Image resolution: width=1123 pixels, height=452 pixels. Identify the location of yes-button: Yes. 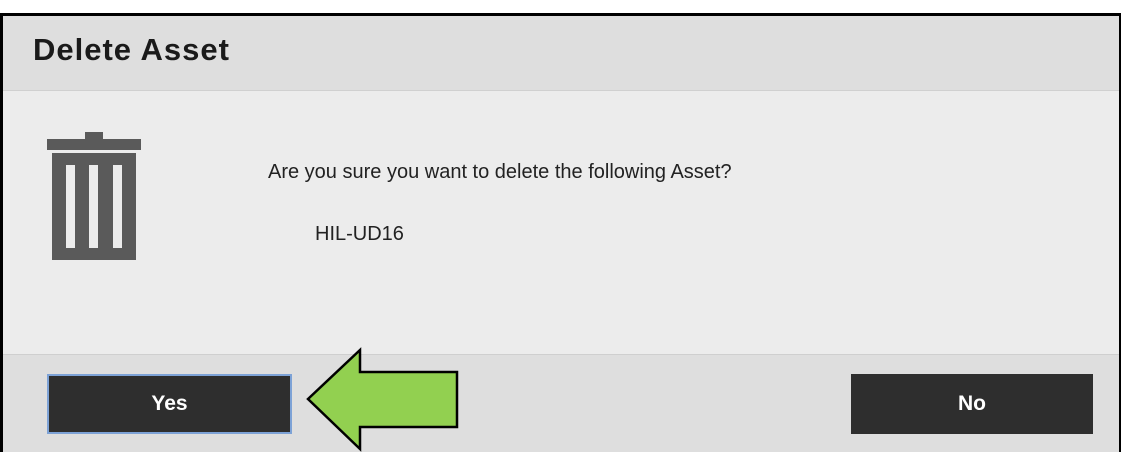
(169, 404).